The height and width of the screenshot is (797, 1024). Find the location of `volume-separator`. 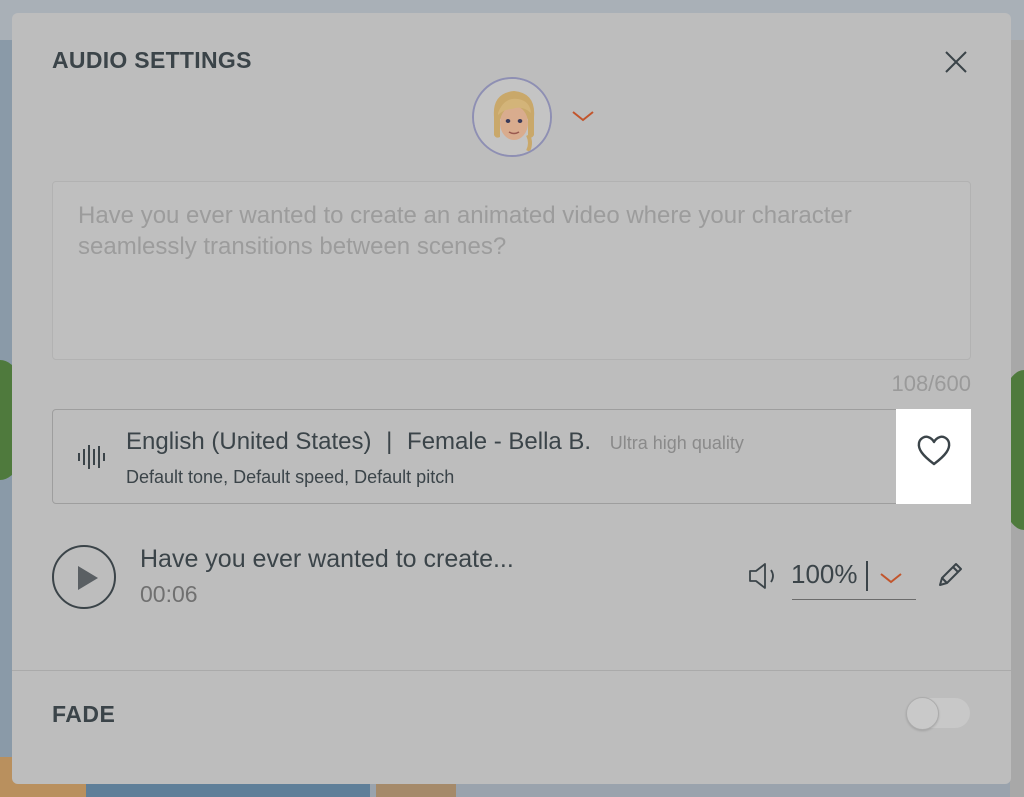

volume-separator is located at coordinates (867, 576).